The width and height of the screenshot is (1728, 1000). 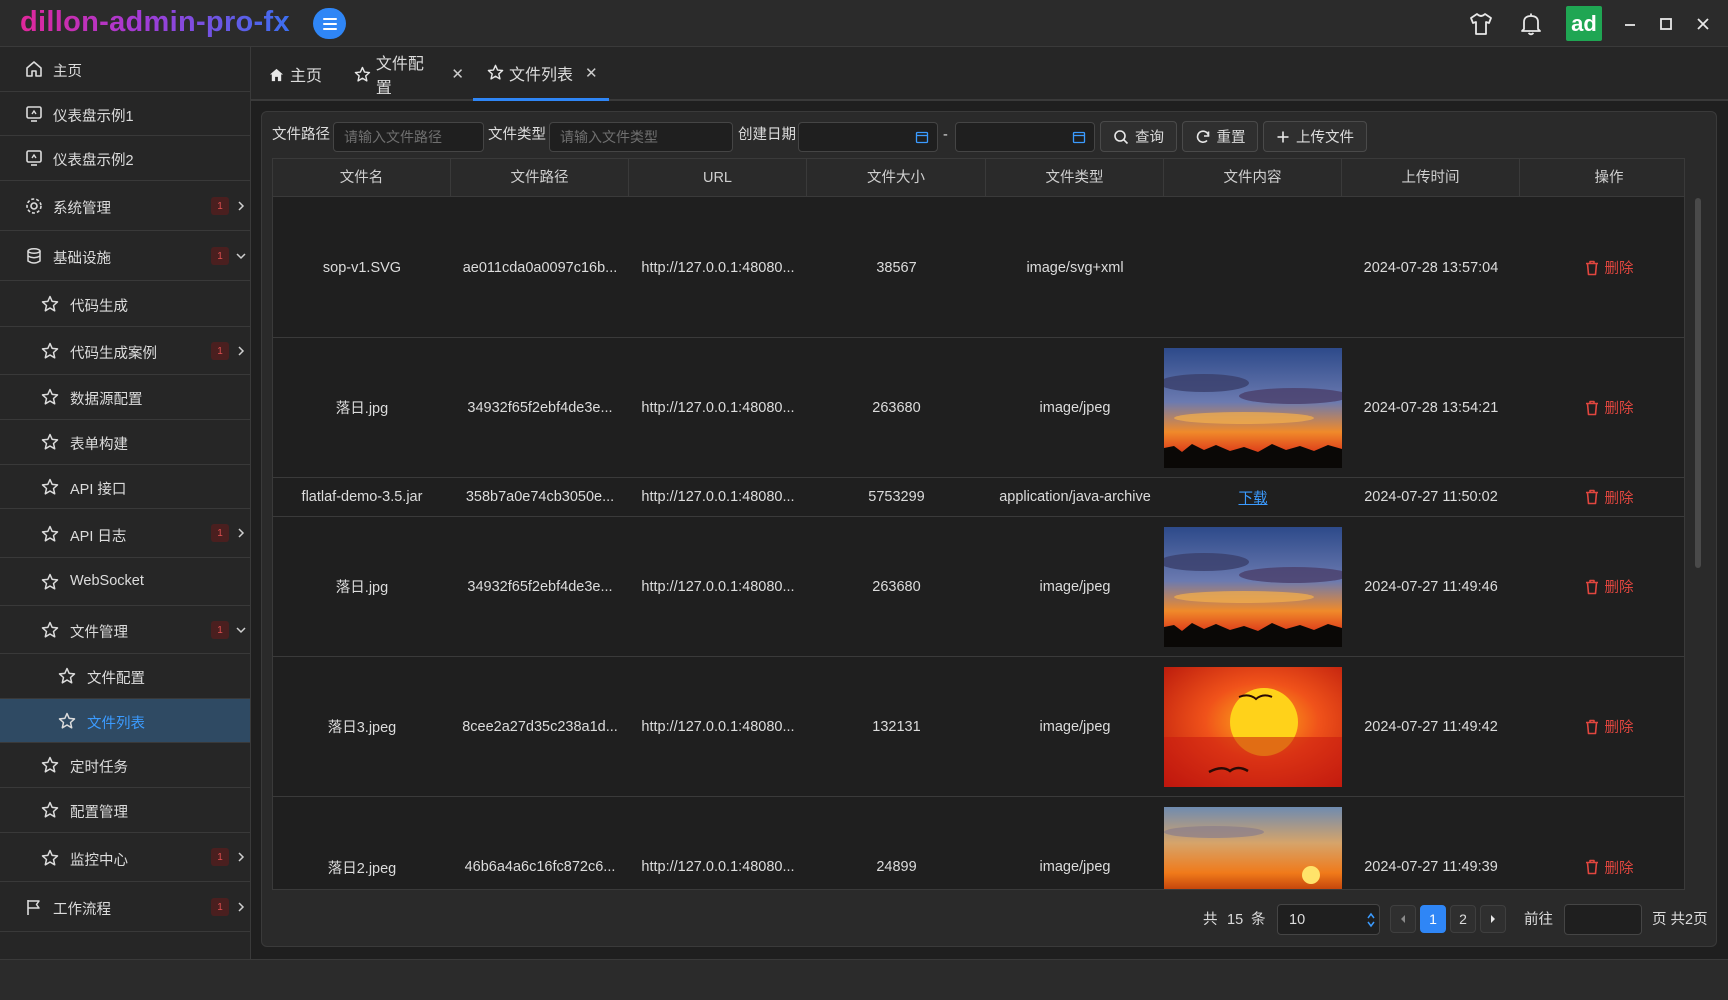 What do you see at coordinates (1075, 178) in the screenshot?
I see `column-header-type: 文件类型` at bounding box center [1075, 178].